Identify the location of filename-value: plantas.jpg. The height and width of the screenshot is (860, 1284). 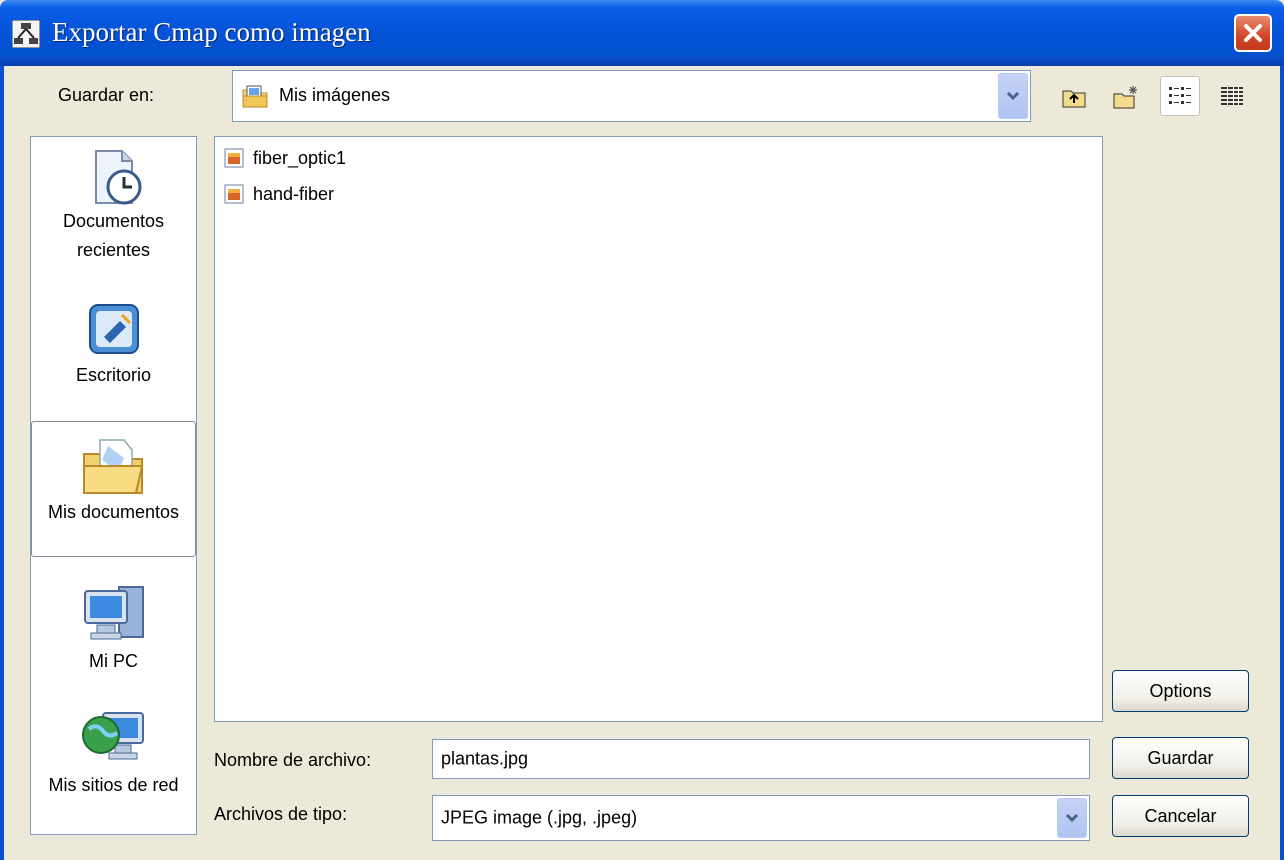
(485, 758).